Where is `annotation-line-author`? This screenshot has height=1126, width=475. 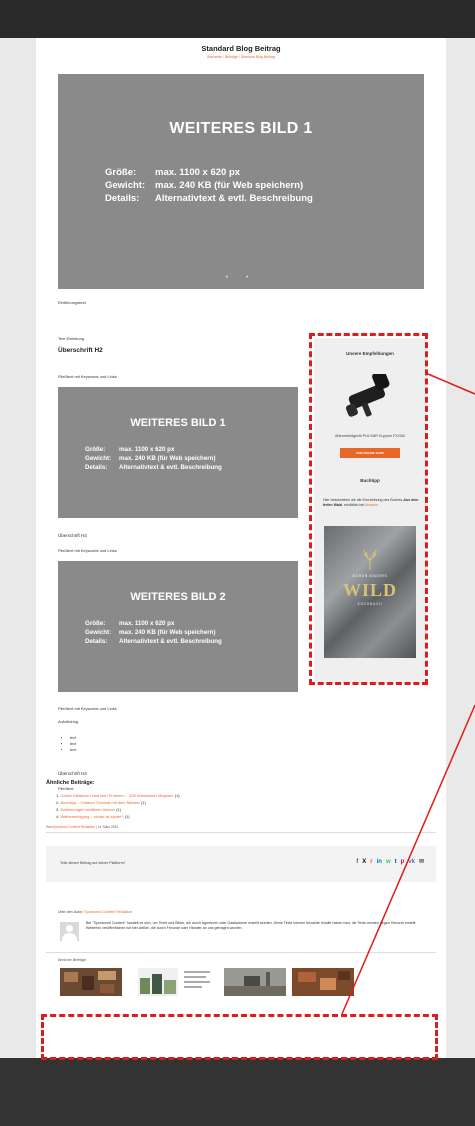
annotation-line-author is located at coordinates (408, 859).